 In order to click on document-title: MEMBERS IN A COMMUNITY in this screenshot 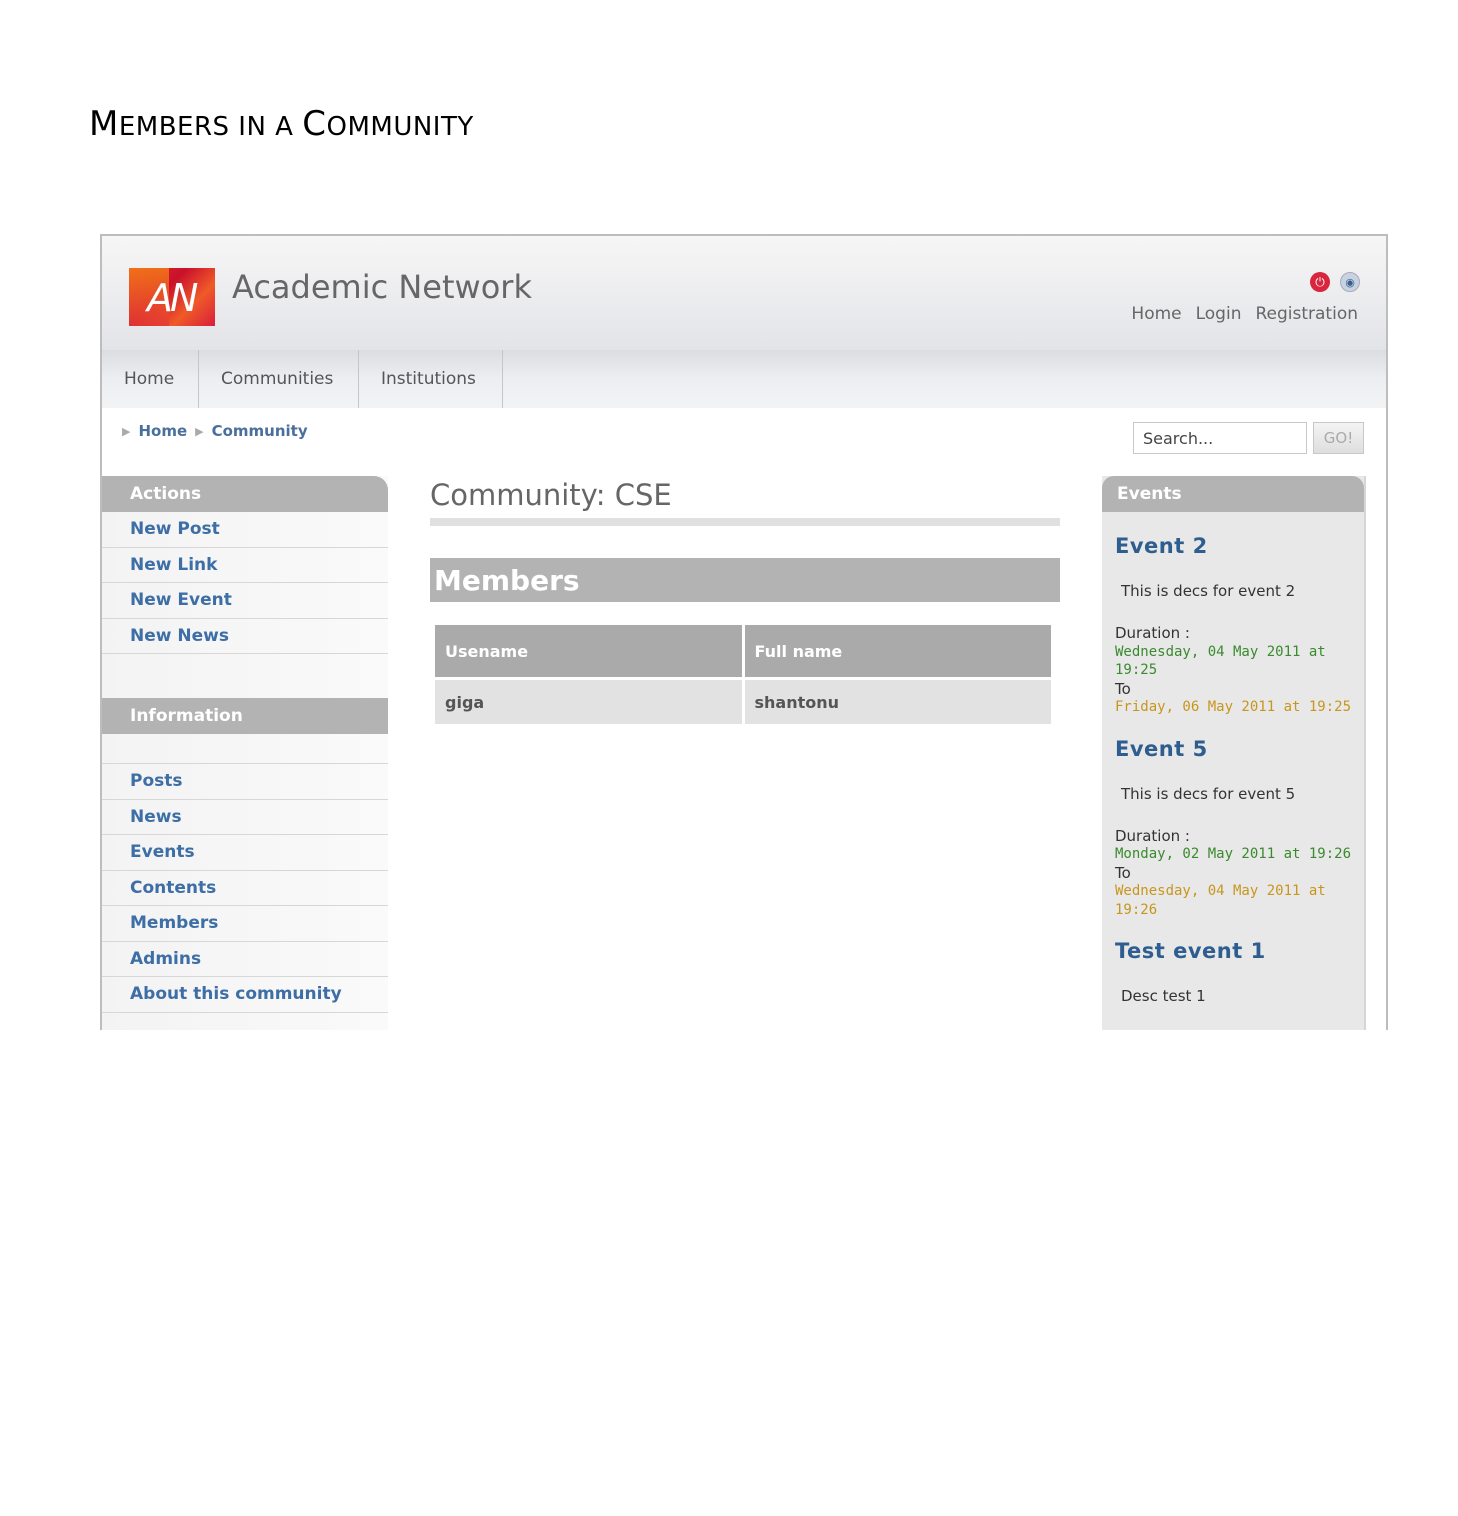, I will do `click(281, 124)`.